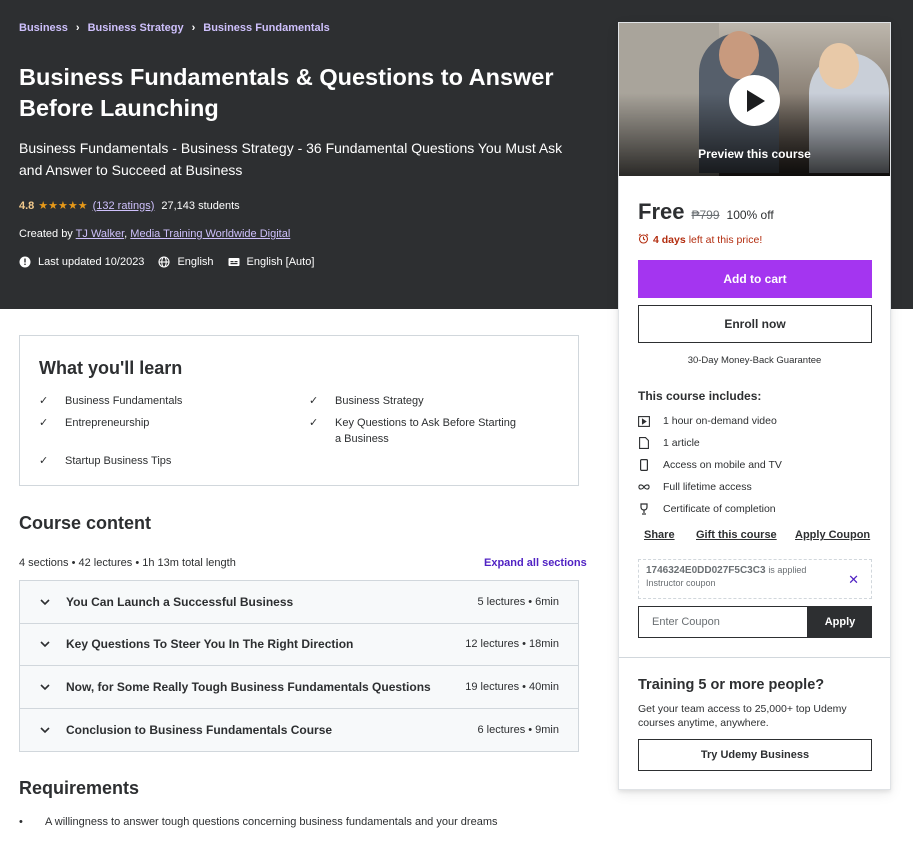  I want to click on include-item: Full lifetime access, so click(695, 487).